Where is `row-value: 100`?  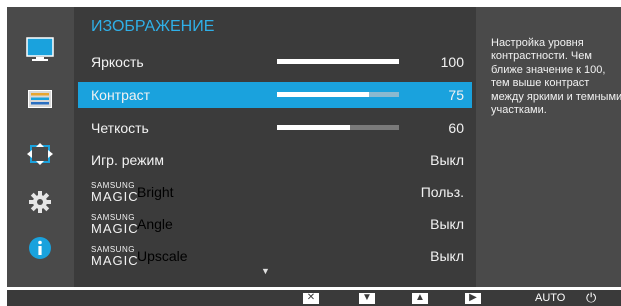 row-value: 100 is located at coordinates (452, 62).